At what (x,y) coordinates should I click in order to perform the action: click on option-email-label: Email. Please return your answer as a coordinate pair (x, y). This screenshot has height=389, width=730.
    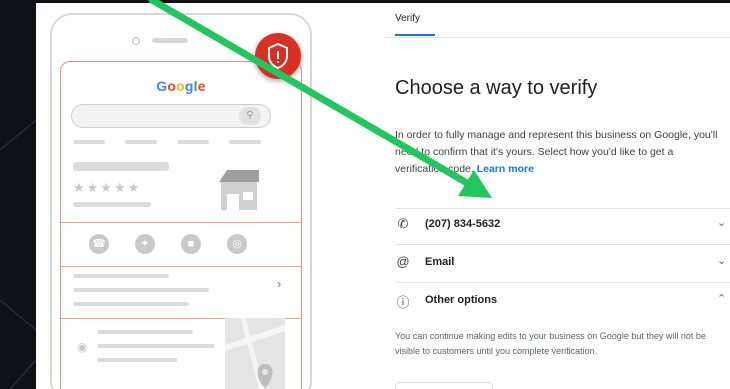
    Looking at the image, I should click on (440, 262).